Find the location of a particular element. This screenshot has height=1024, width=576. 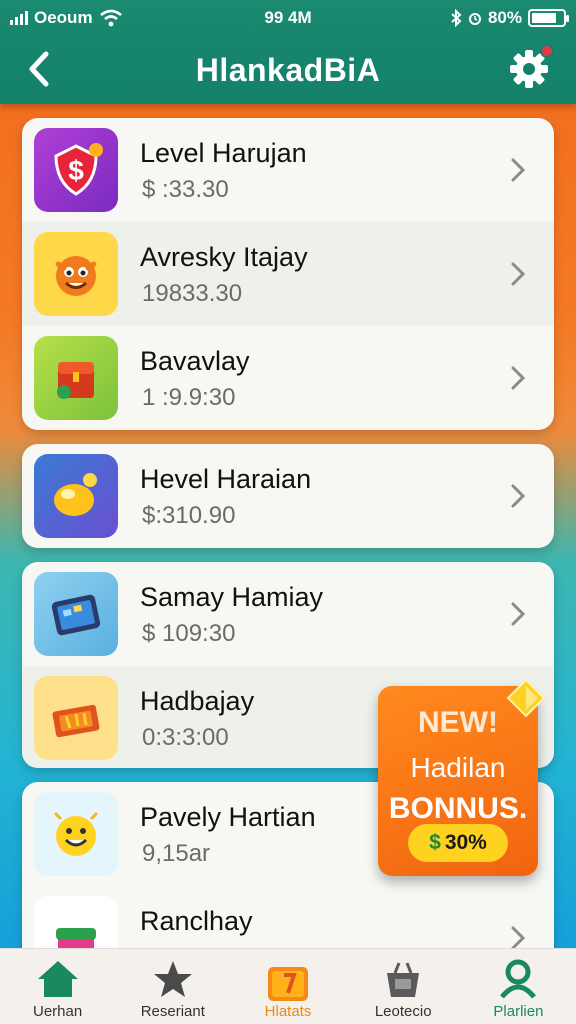

item-name: Hevel Haraian is located at coordinates (226, 479).